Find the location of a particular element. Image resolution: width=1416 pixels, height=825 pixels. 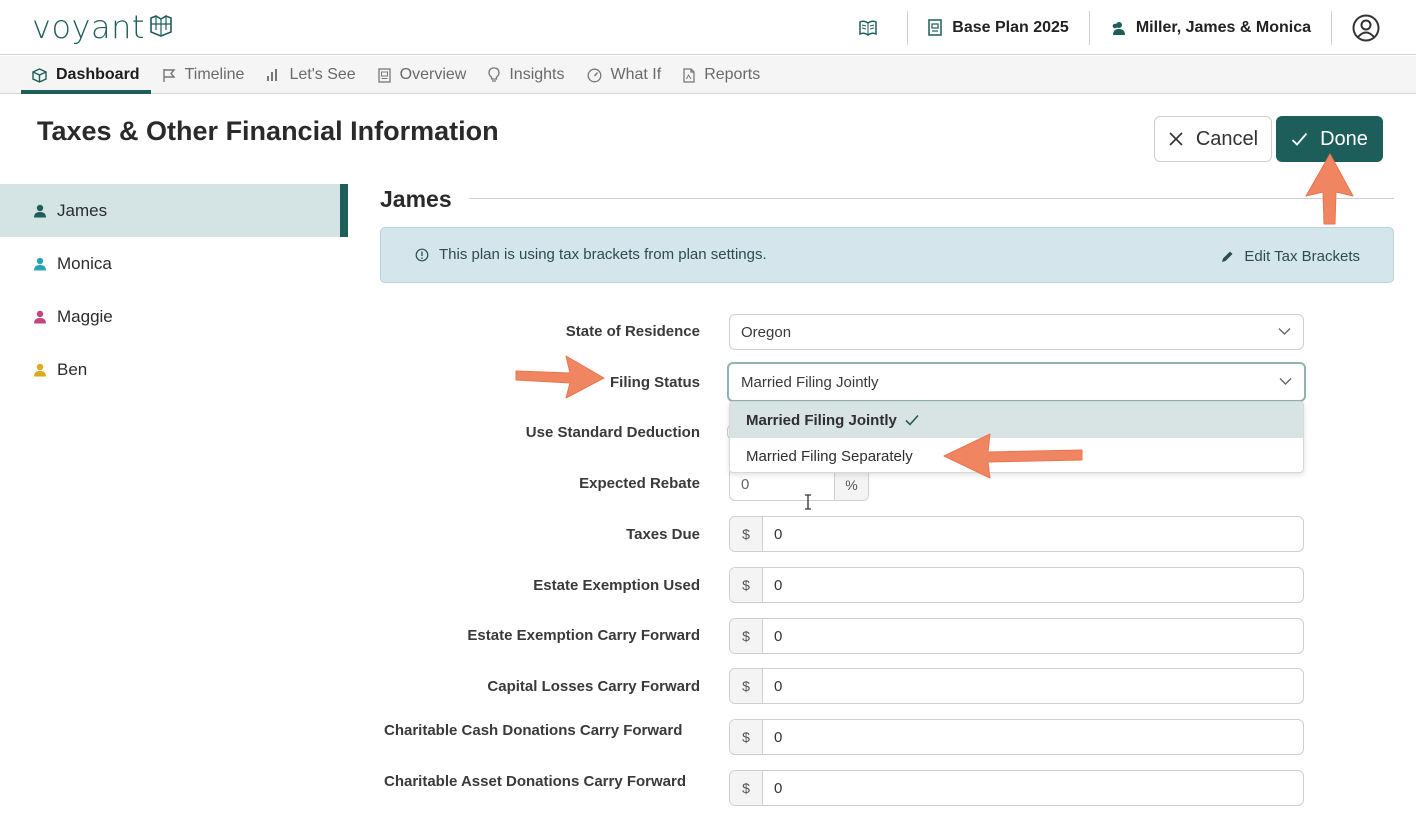

client-name: Miller, James & Monica is located at coordinates (1223, 27).